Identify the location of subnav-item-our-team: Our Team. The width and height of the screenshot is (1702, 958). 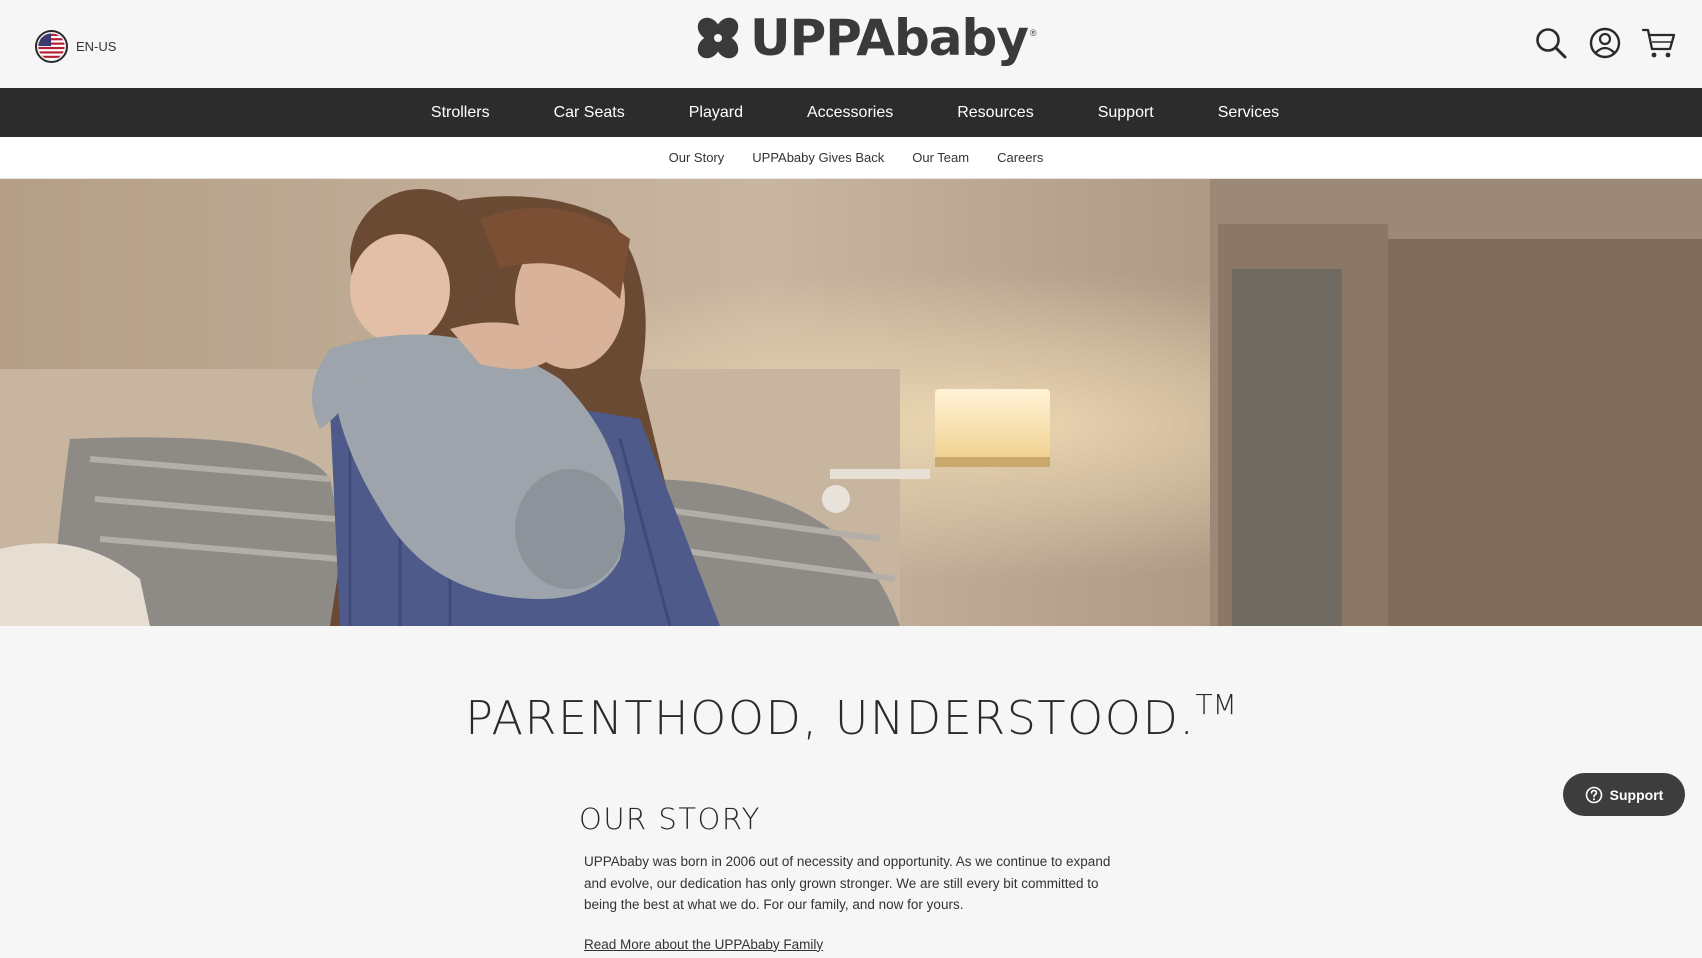
(940, 157).